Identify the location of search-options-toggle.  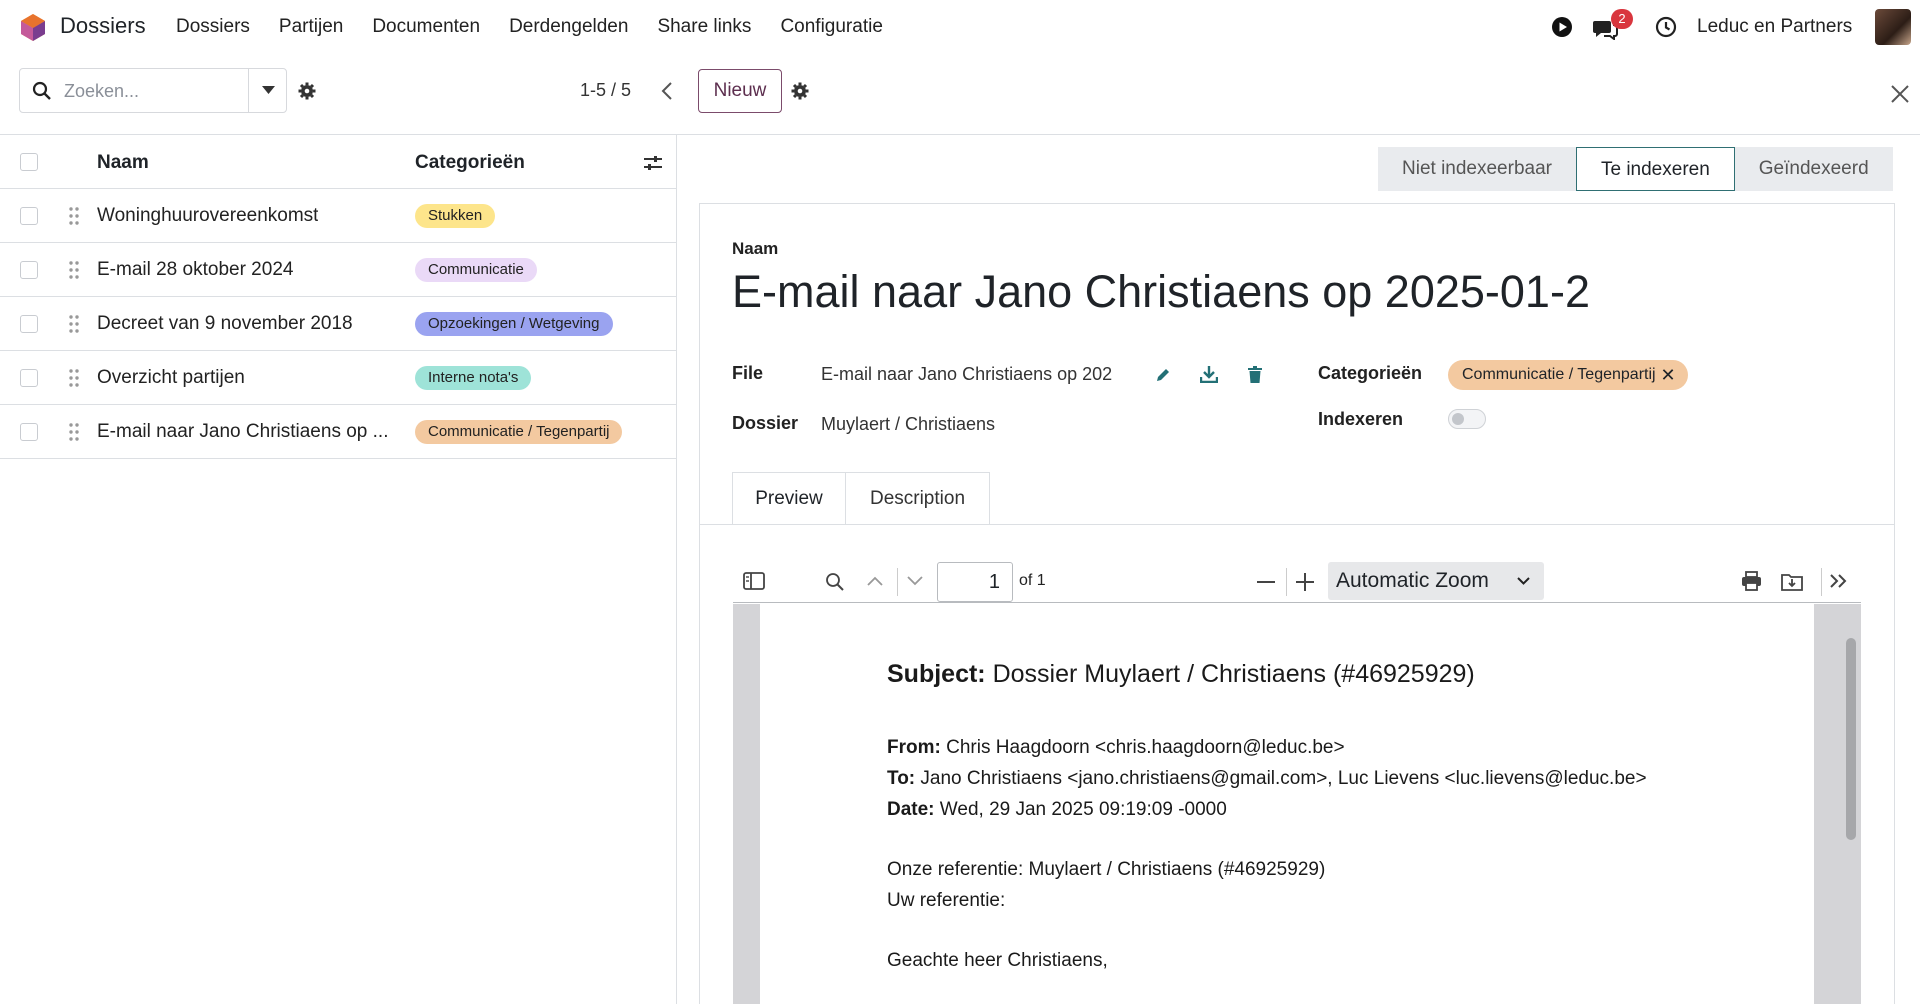
(268, 90).